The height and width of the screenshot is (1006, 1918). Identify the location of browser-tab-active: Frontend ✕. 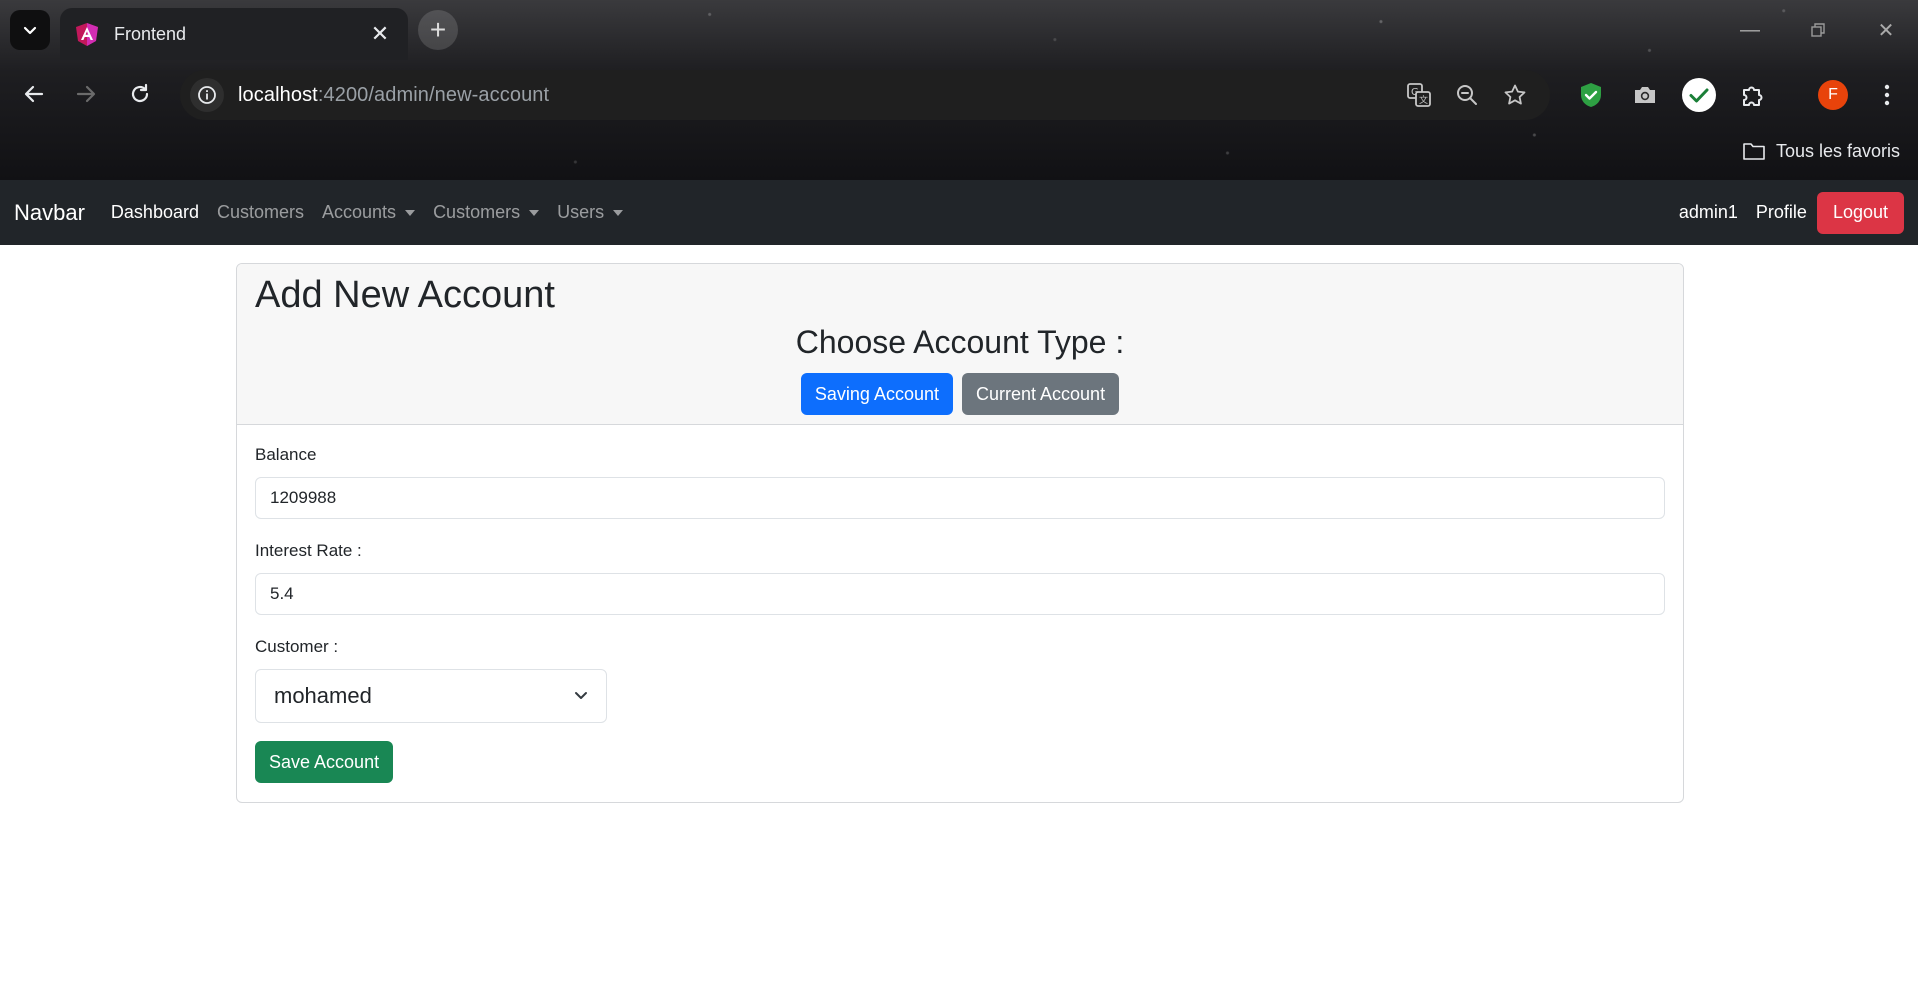
(234, 34).